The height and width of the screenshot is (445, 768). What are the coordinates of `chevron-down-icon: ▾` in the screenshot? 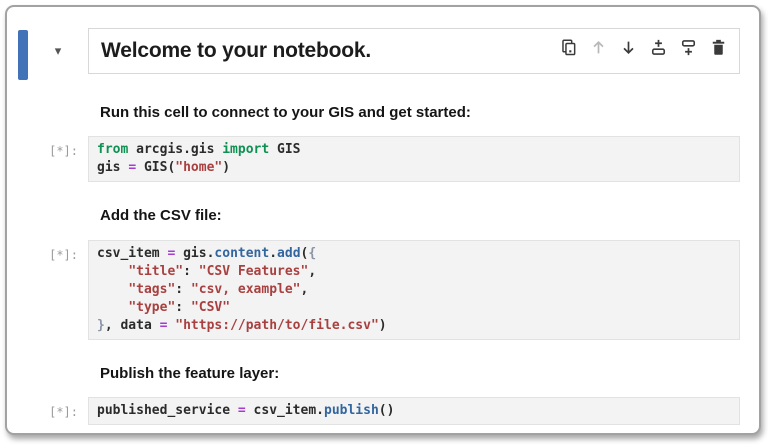 It's located at (58, 50).